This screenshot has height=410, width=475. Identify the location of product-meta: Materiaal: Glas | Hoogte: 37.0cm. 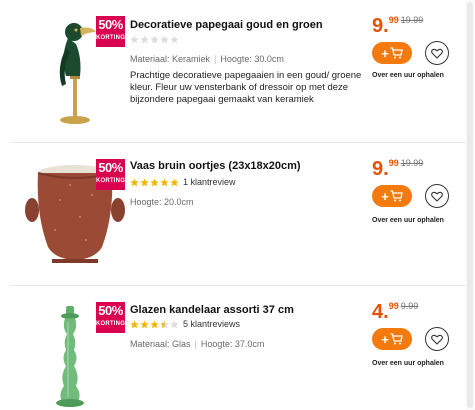
(197, 344).